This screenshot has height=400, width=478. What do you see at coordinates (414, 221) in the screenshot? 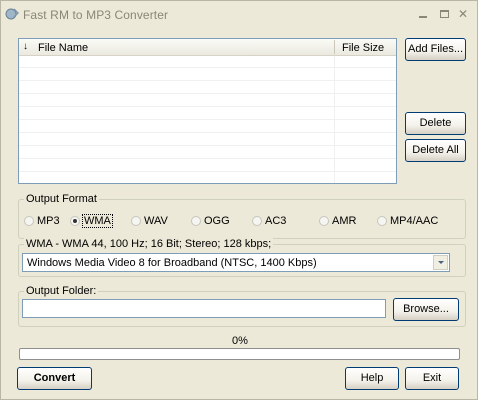
I see `radio-label-mp4-aac: MP4/AAC` at bounding box center [414, 221].